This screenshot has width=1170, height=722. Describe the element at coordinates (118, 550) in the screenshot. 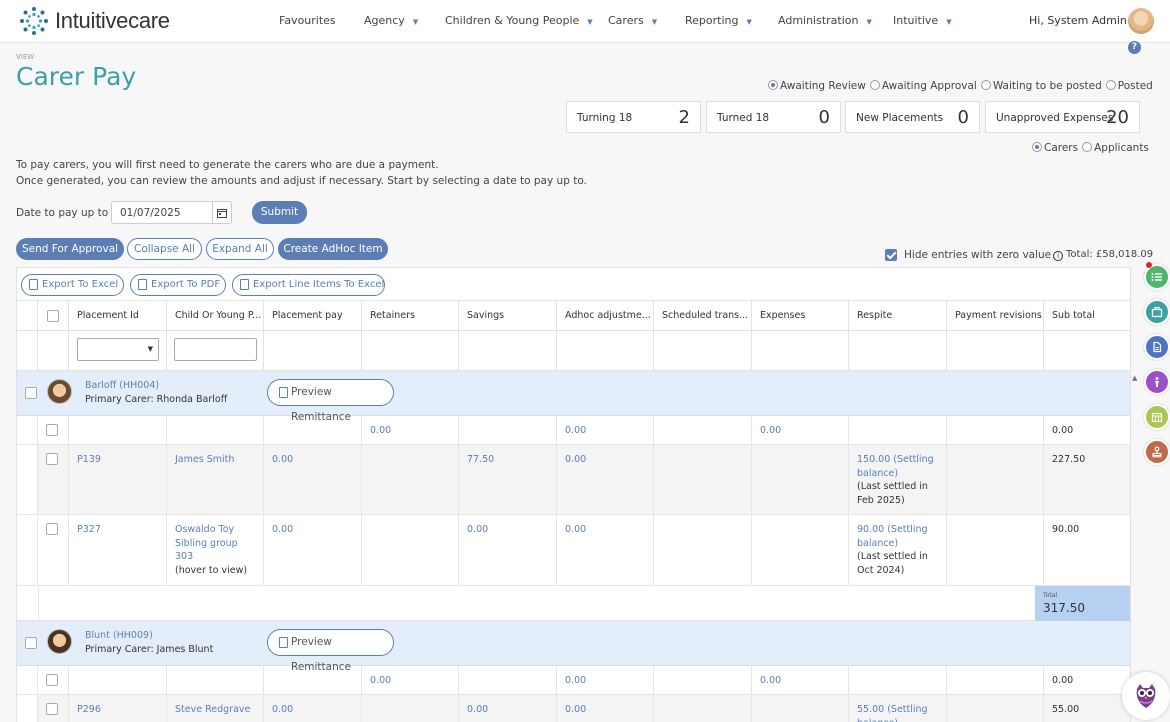

I see `placement-id-link: P327` at that location.